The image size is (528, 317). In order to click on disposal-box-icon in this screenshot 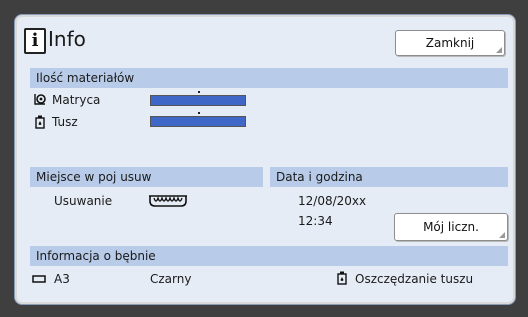, I will do `click(168, 201)`.